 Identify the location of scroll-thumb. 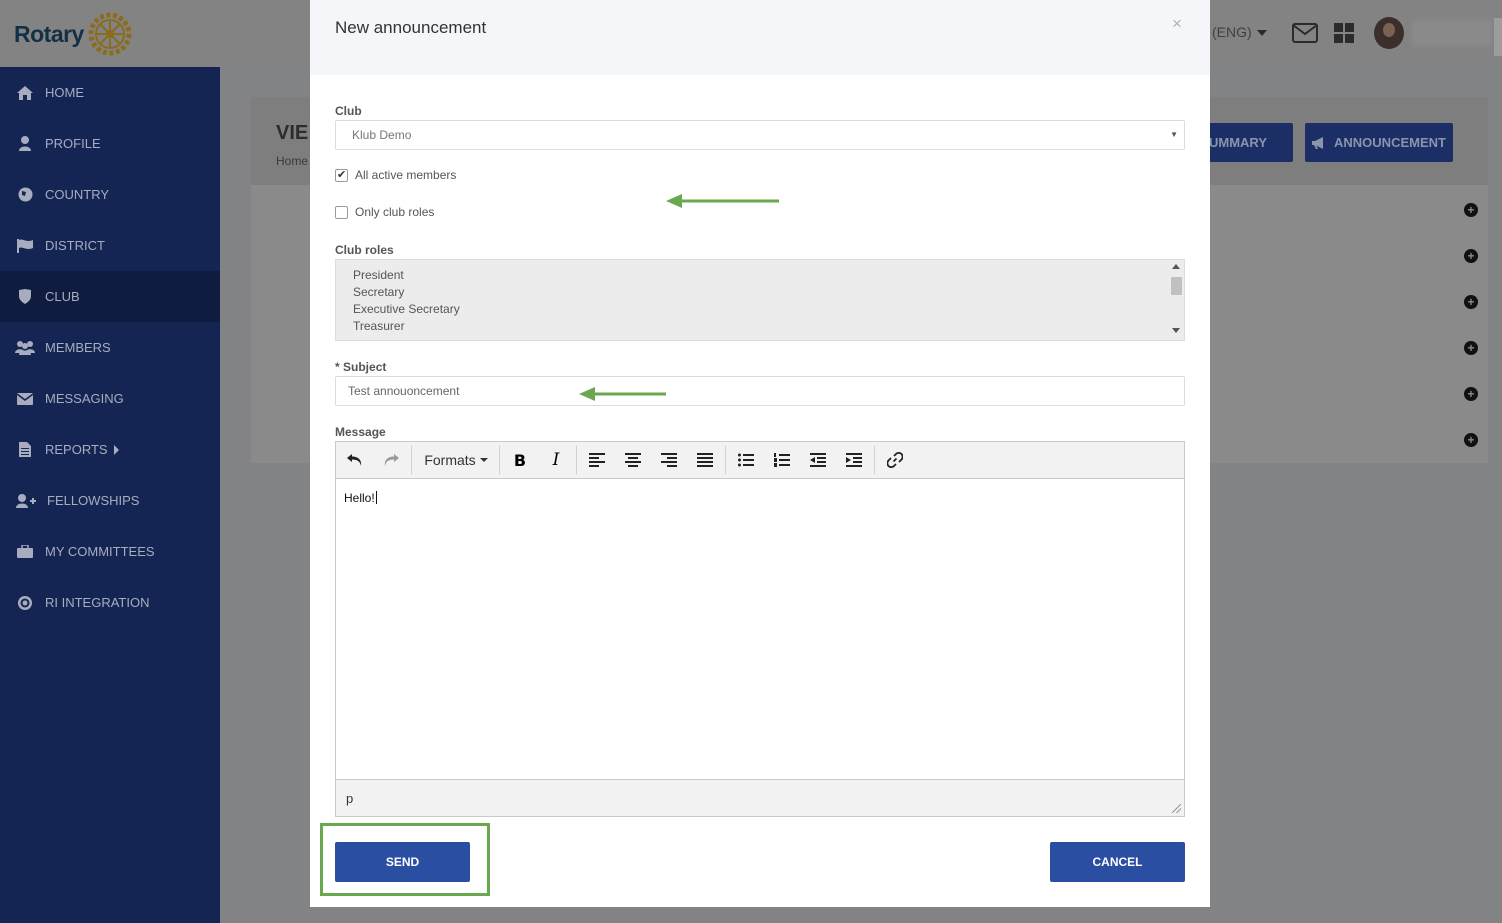
(1176, 286).